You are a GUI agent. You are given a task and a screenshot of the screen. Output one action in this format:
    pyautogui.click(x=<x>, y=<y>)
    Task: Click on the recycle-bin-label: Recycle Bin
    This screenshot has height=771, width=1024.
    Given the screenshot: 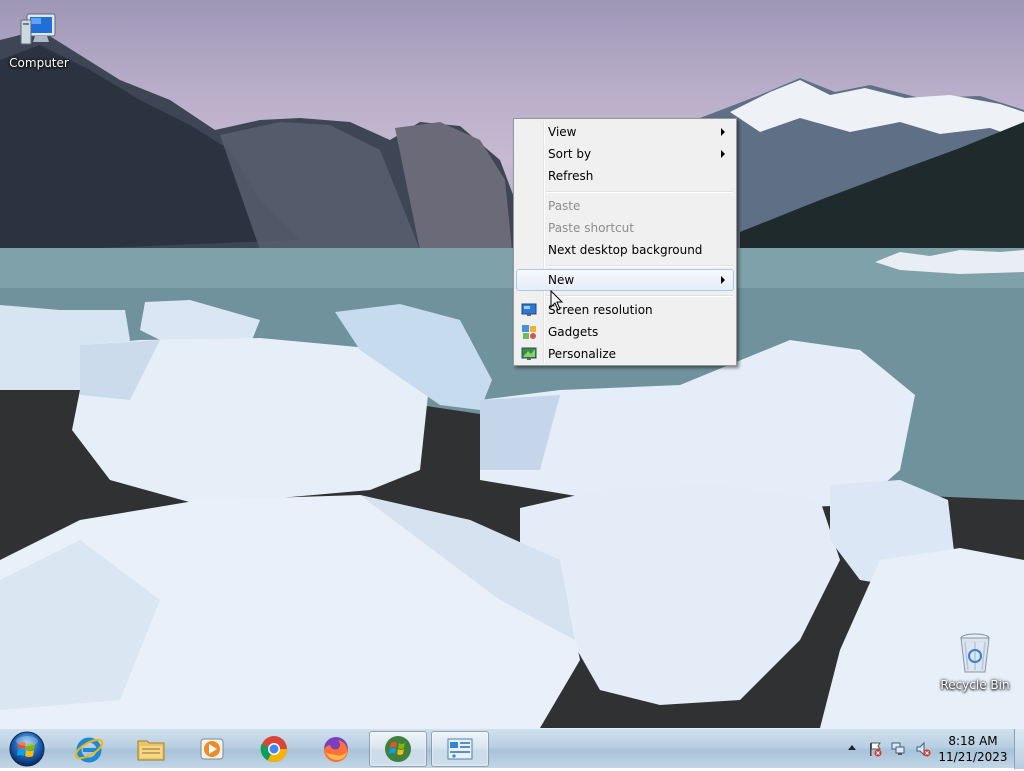 What is the action you would take?
    pyautogui.click(x=975, y=685)
    